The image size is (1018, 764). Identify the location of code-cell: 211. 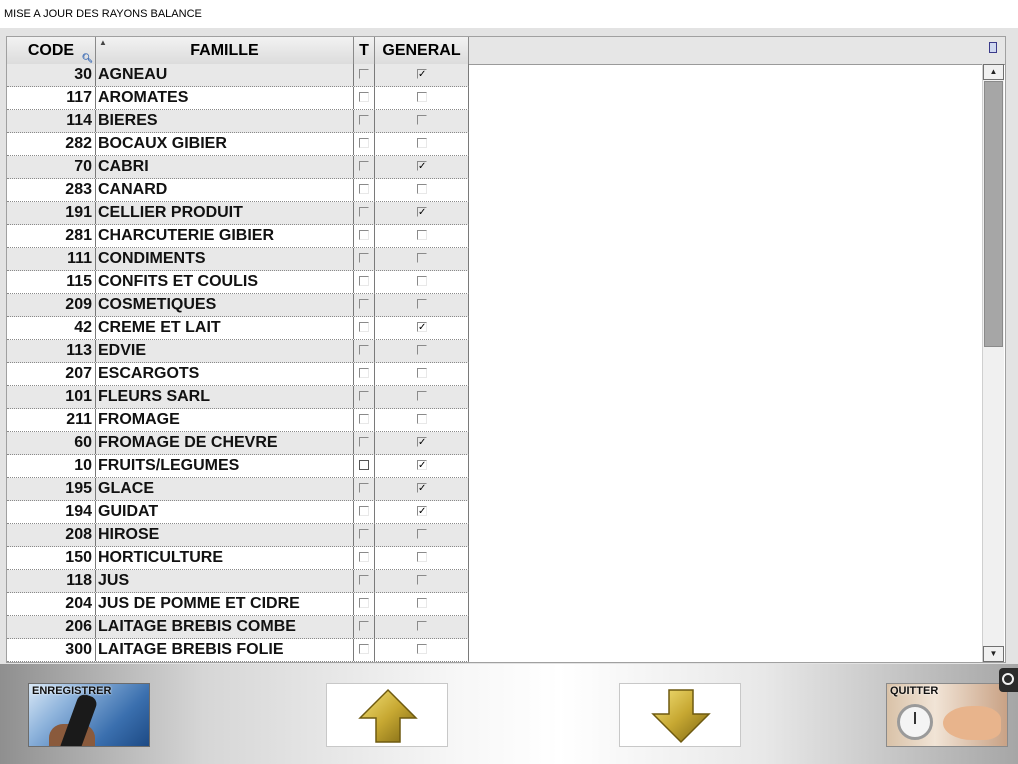
(51, 420).